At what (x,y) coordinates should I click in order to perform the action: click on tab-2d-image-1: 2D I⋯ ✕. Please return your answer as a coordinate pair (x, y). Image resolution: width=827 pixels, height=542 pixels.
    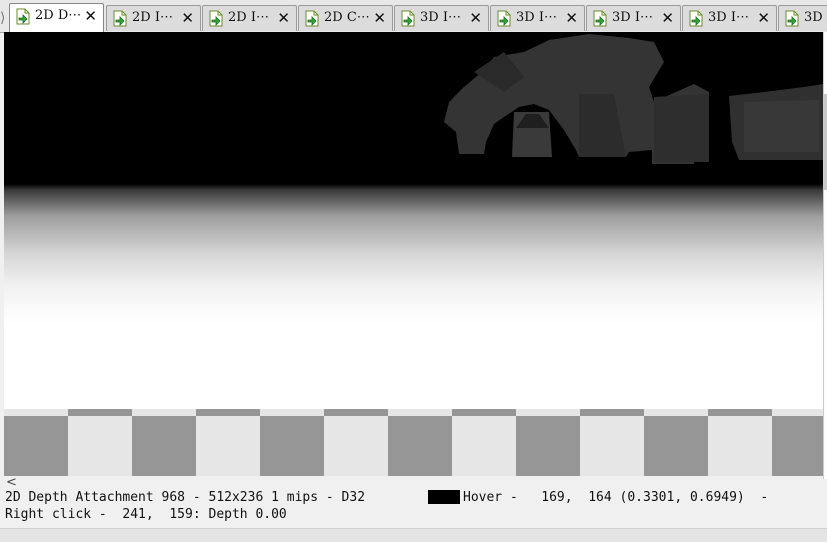
    Looking at the image, I should click on (153, 18).